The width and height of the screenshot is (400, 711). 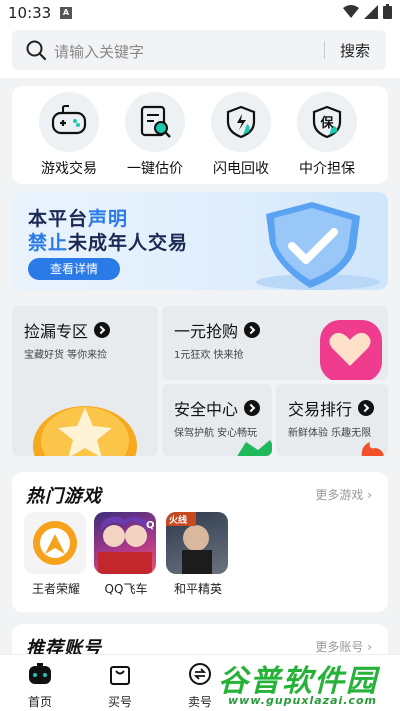 What do you see at coordinates (318, 246) in the screenshot?
I see `shield-check-illustration` at bounding box center [318, 246].